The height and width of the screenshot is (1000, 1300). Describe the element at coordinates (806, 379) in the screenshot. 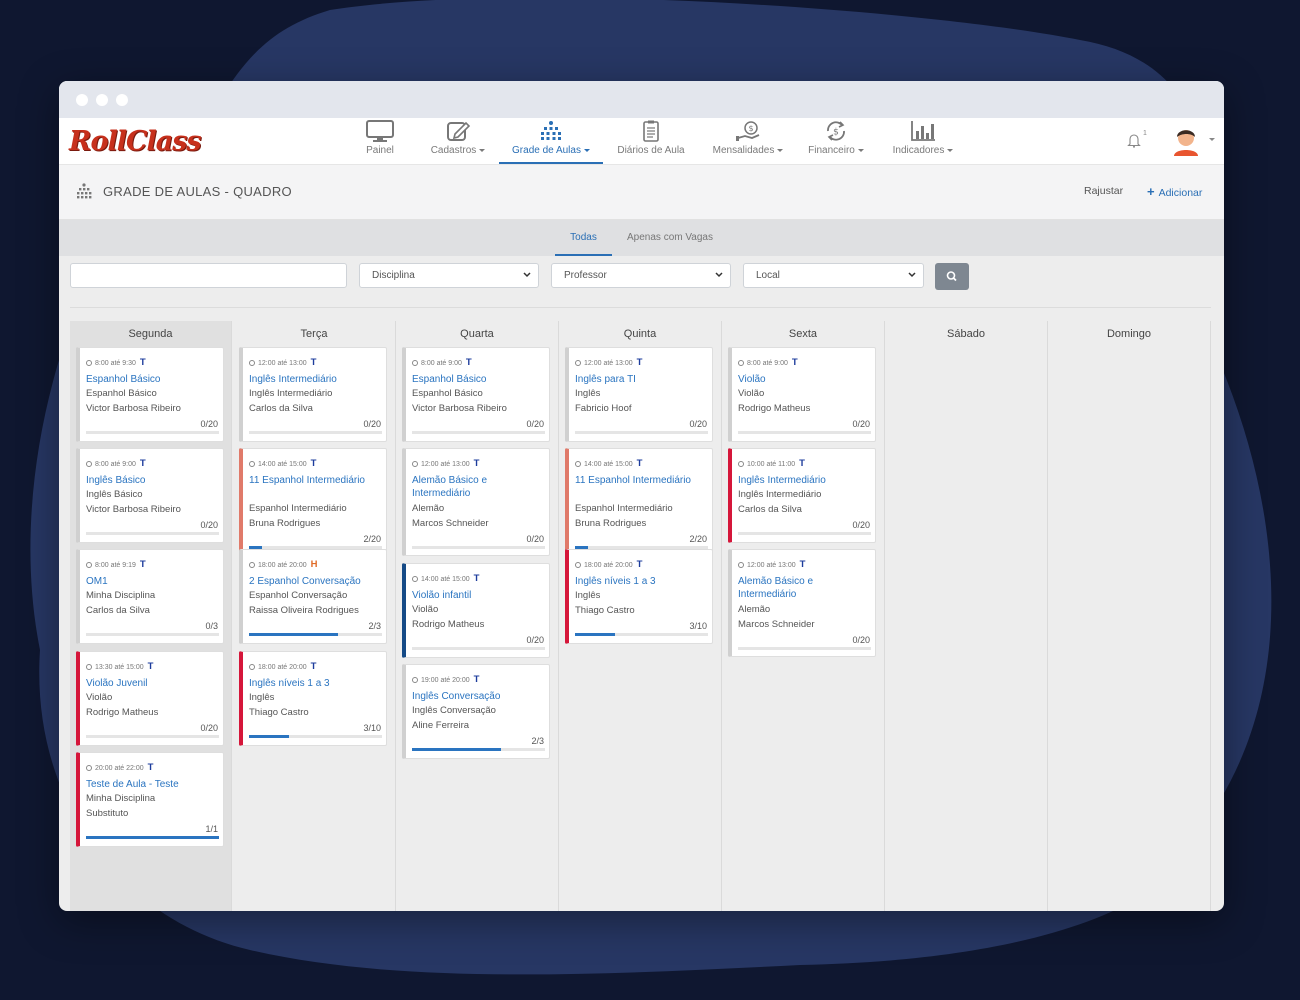

I see `class-title: Violão` at that location.